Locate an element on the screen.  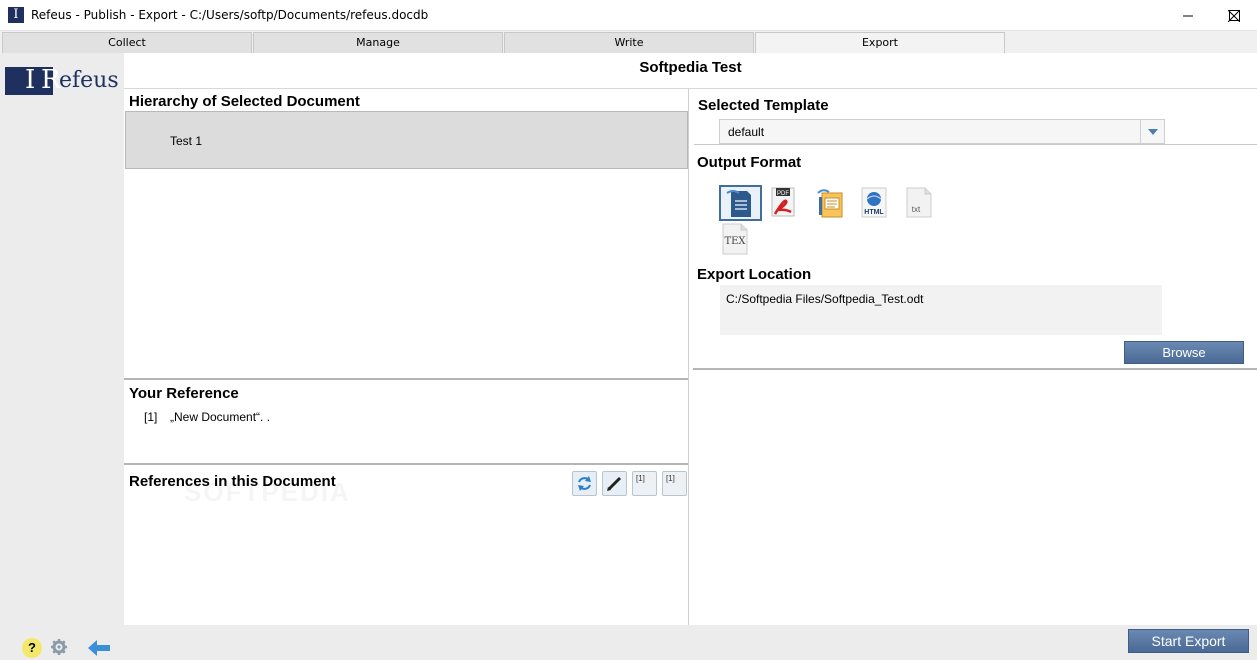
refeus-logo: I R efeus is located at coordinates (62, 81).